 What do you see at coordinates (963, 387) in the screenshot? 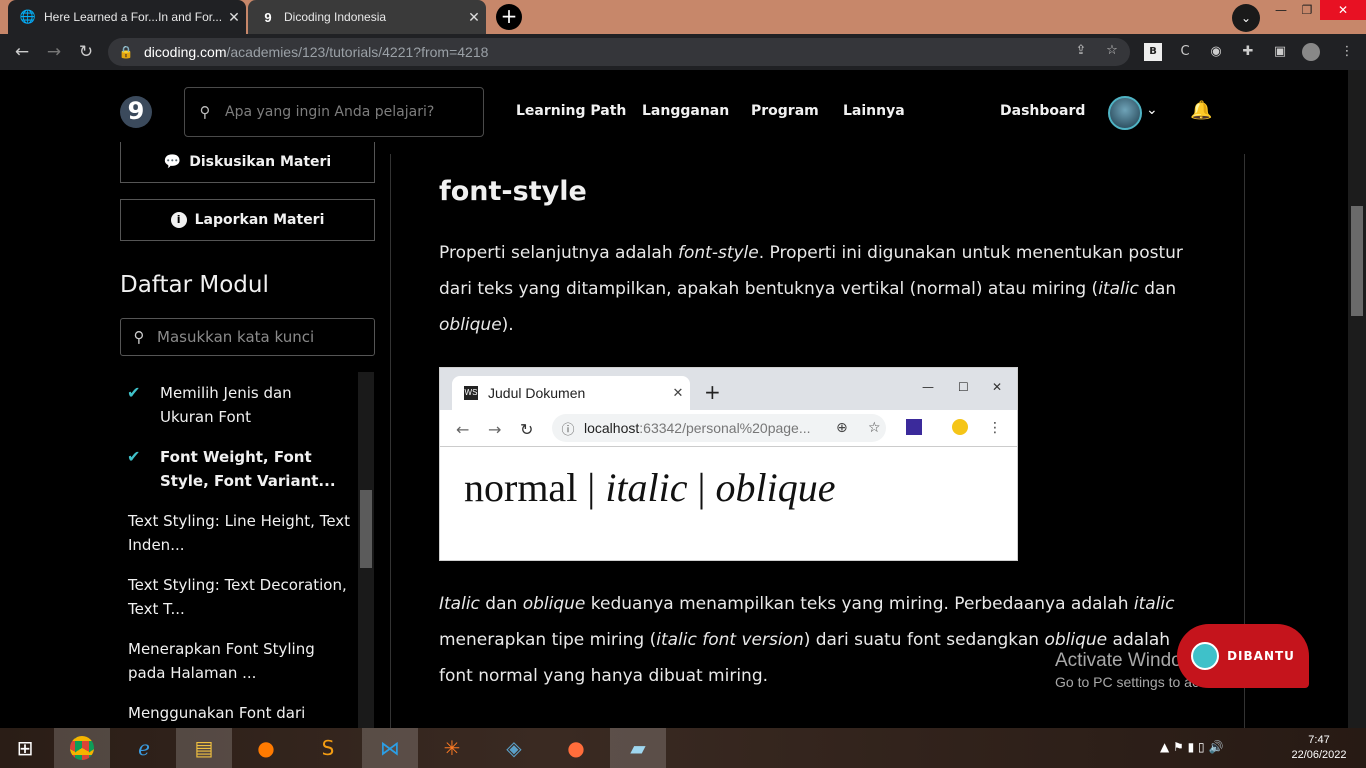
I see `maximize-icon: ☐` at bounding box center [963, 387].